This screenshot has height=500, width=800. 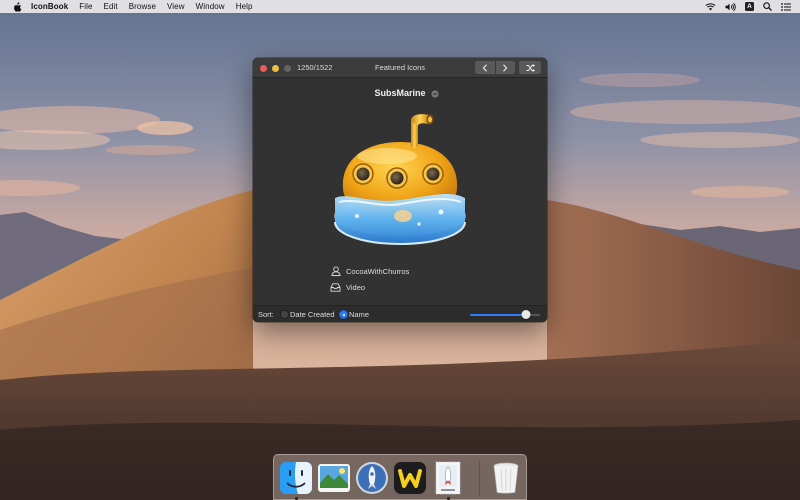 I want to click on window-zoom-button, so click(x=287, y=68).